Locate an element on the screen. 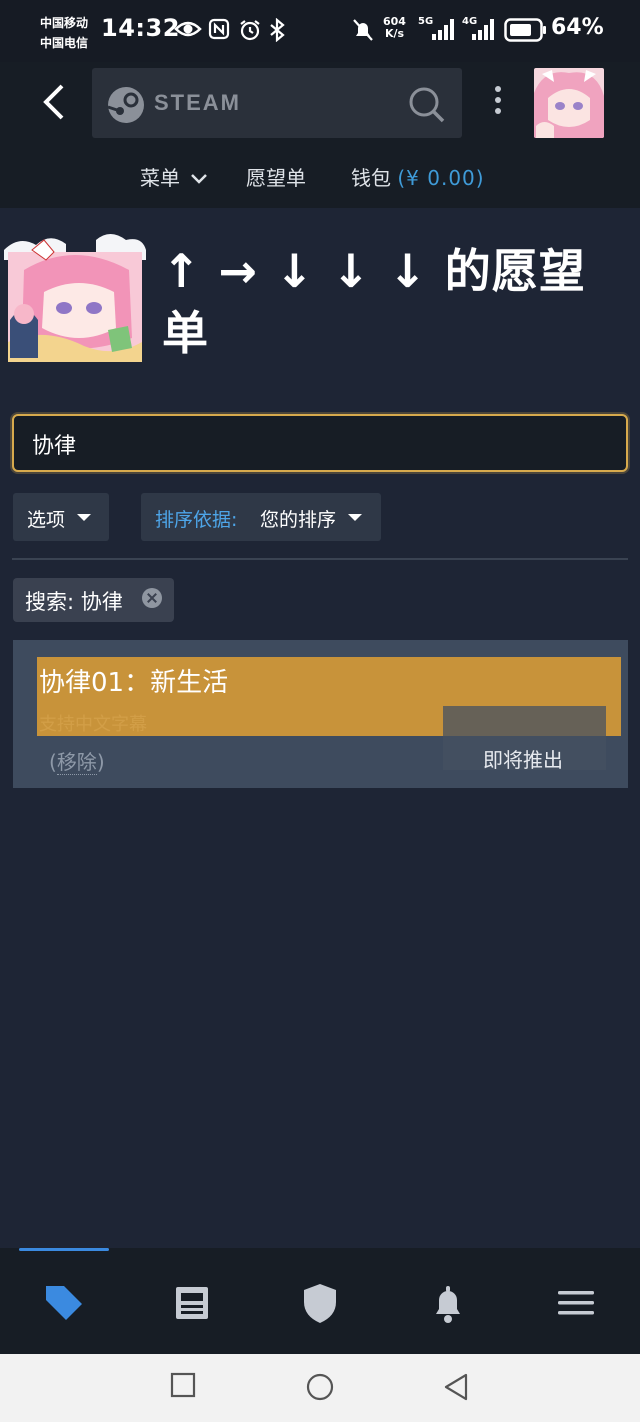 The height and width of the screenshot is (1422, 640). user-avatar is located at coordinates (569, 103).